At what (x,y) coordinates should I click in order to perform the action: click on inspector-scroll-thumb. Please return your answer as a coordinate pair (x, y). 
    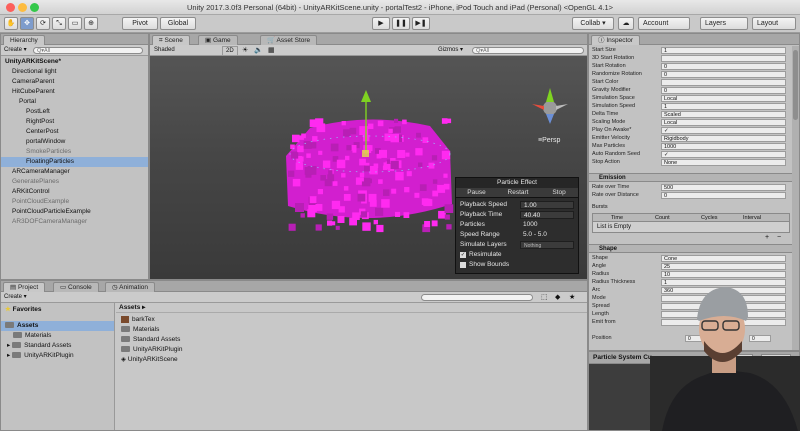
    Looking at the image, I should click on (795, 85).